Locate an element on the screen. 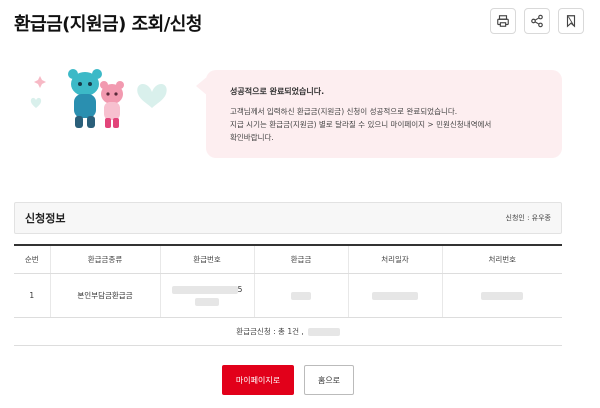  application-info-header: 신청정보 신청인 : 유우종 is located at coordinates (288, 218).